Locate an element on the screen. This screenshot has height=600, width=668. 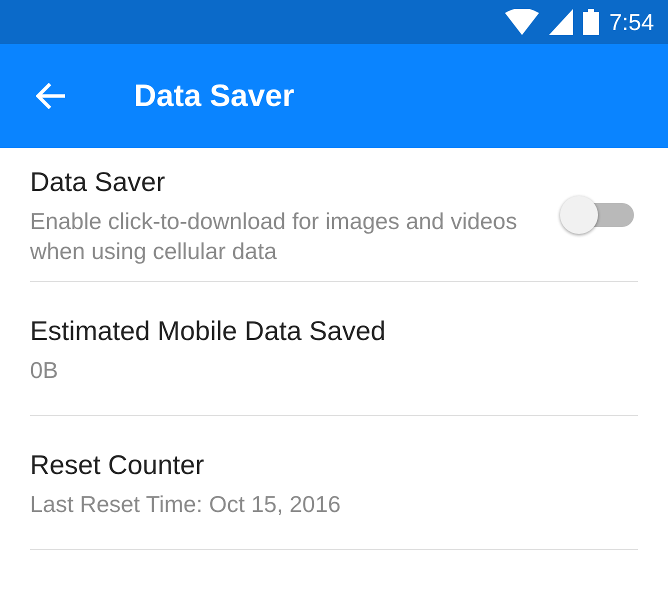
toggle-switch is located at coordinates (597, 215).